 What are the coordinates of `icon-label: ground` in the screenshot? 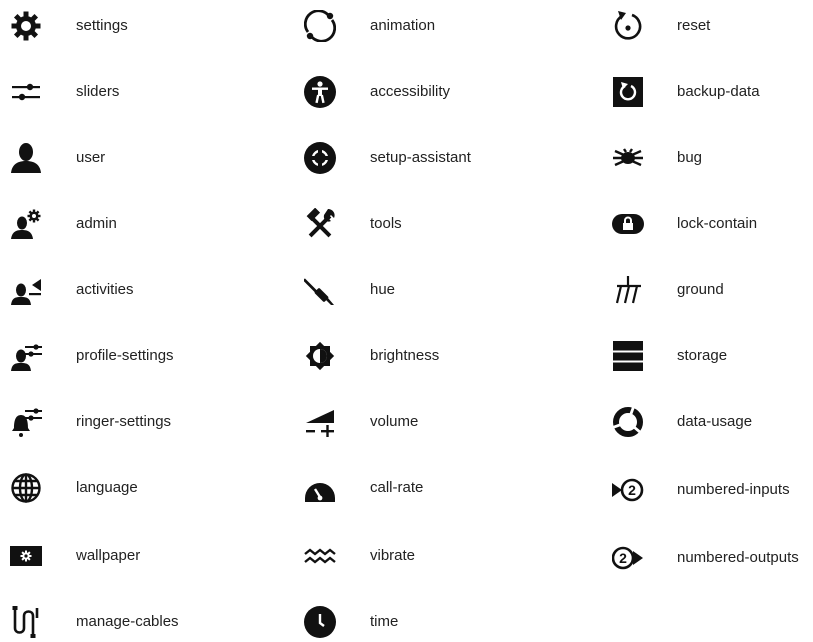 It's located at (700, 289).